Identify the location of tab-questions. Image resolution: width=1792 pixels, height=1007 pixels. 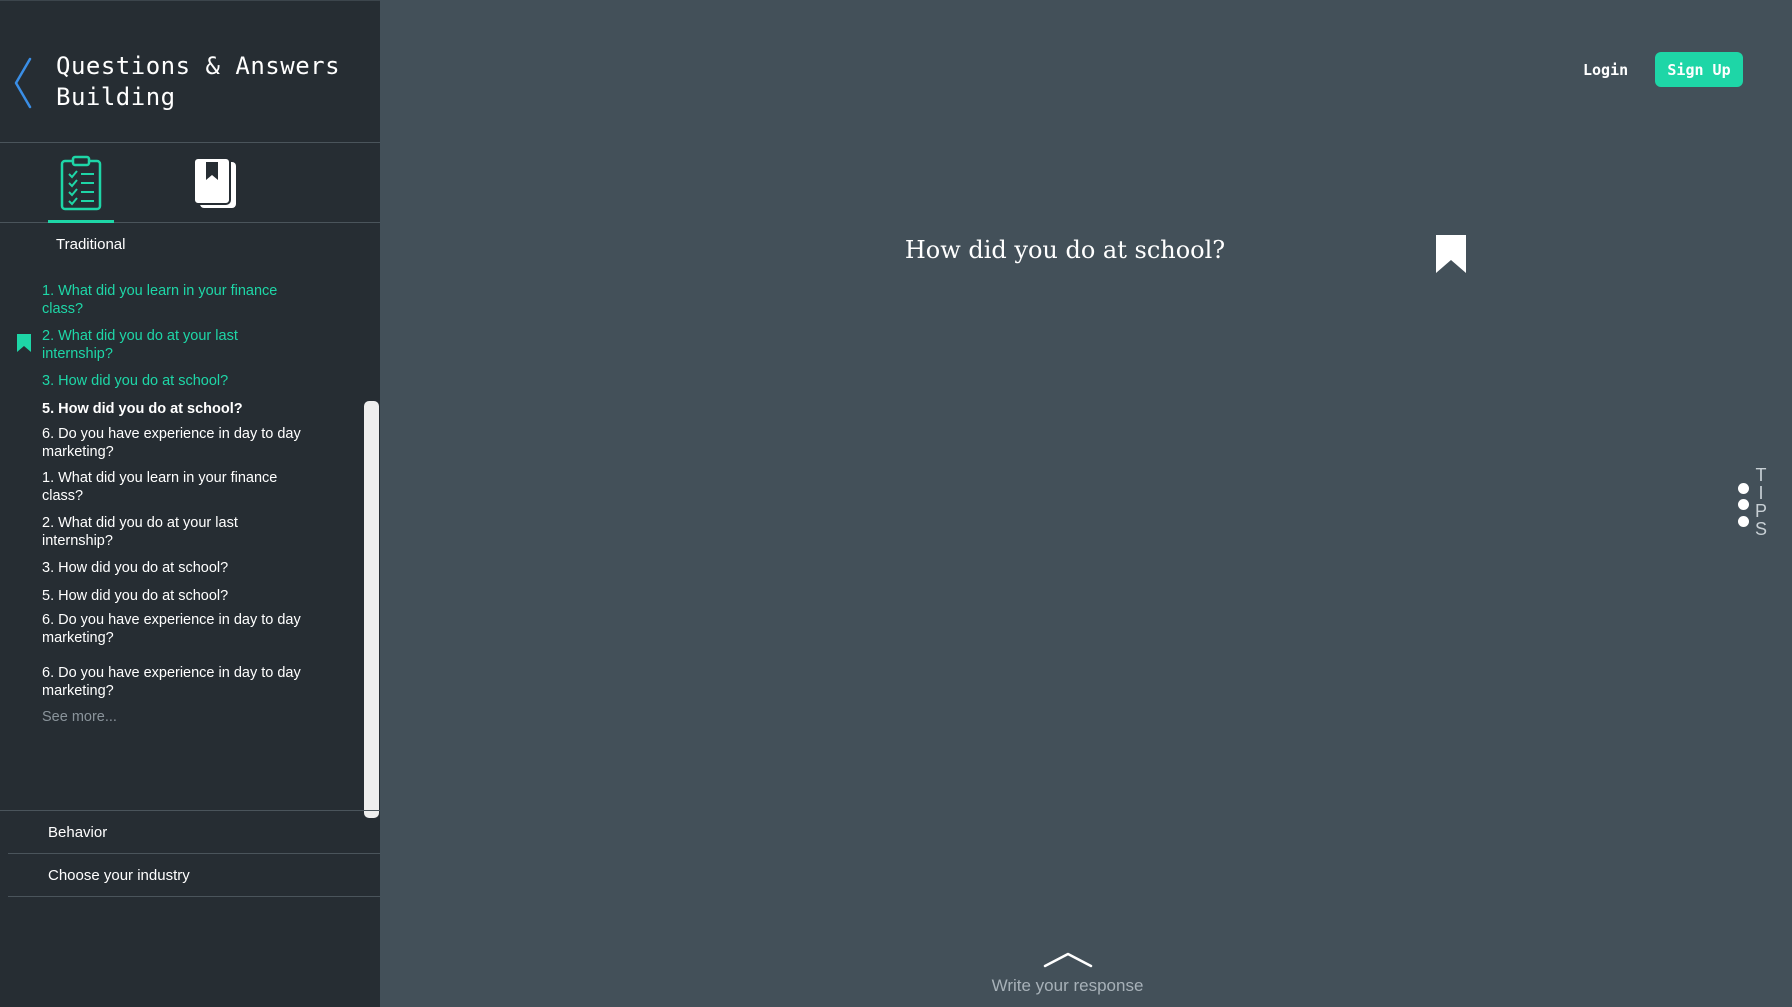
(81, 183).